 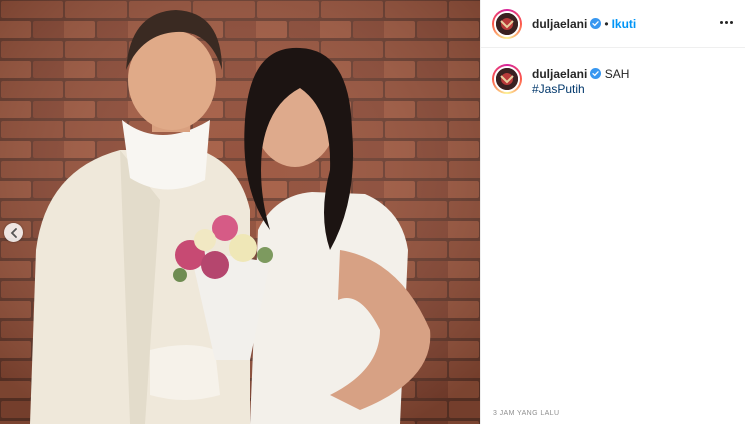 I want to click on caption-verified-badge-icon, so click(x=596, y=73).